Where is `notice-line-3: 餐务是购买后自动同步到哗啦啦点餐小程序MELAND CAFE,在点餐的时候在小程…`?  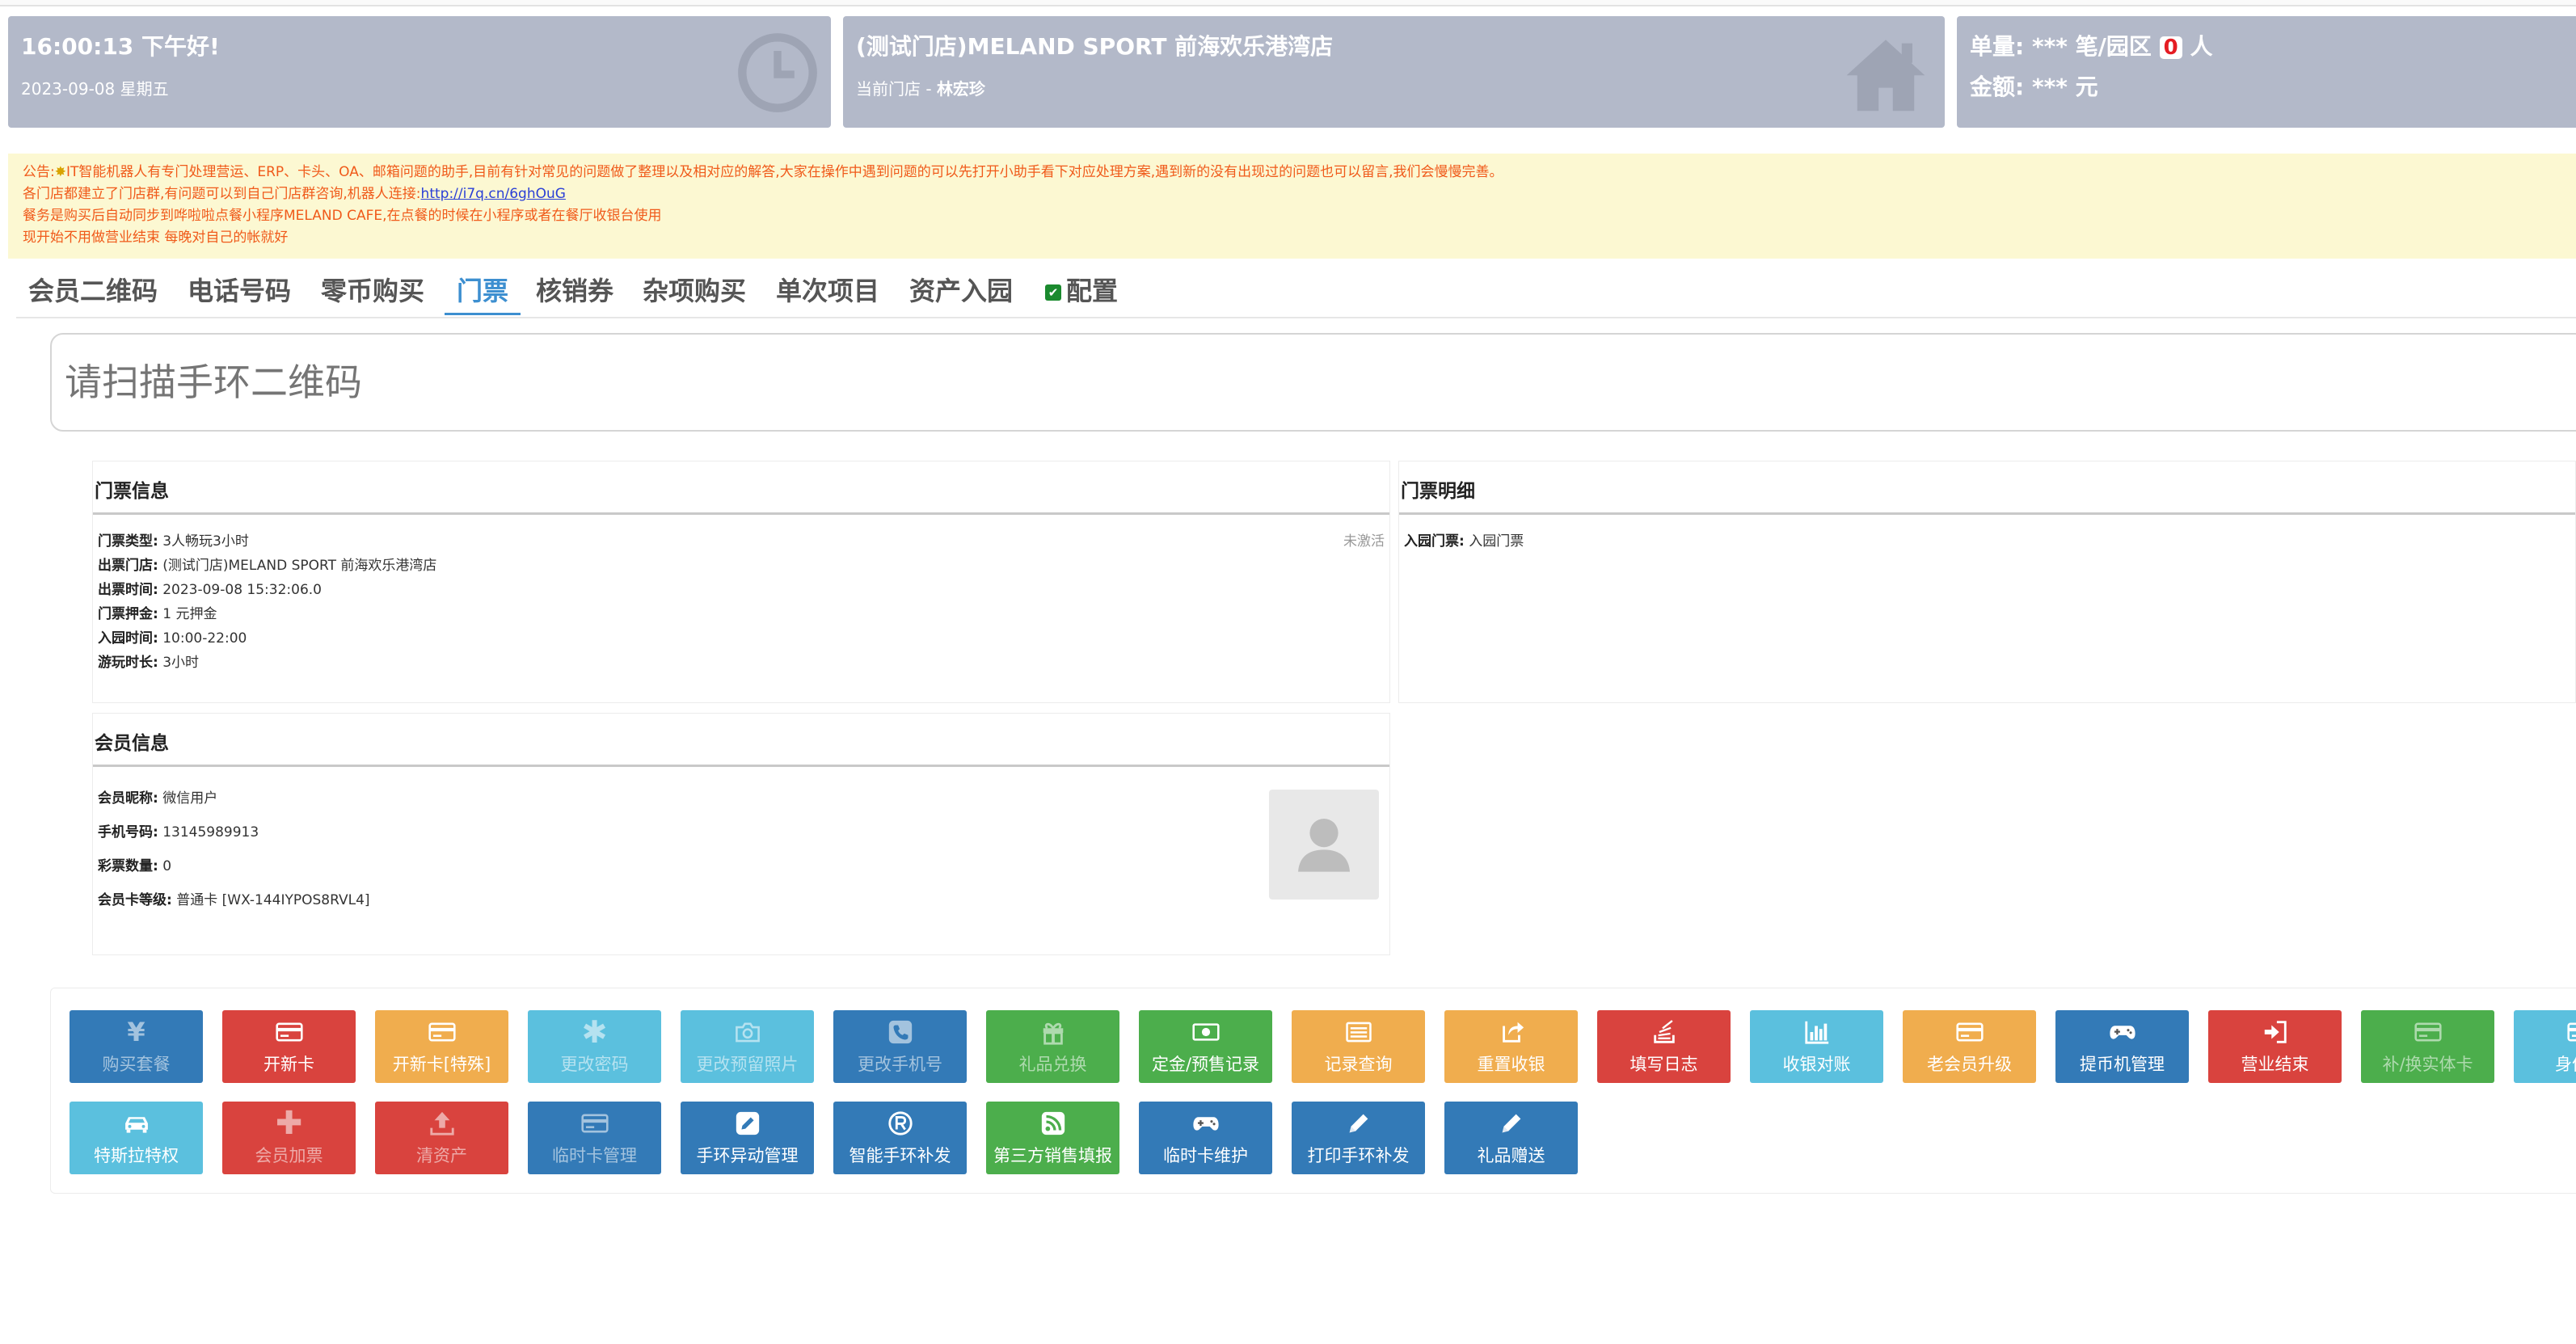 notice-line-3: 餐务是购买后自动同步到哗啦啦点餐小程序MELAND CAFE,在点餐的时候在小程… is located at coordinates (342, 216).